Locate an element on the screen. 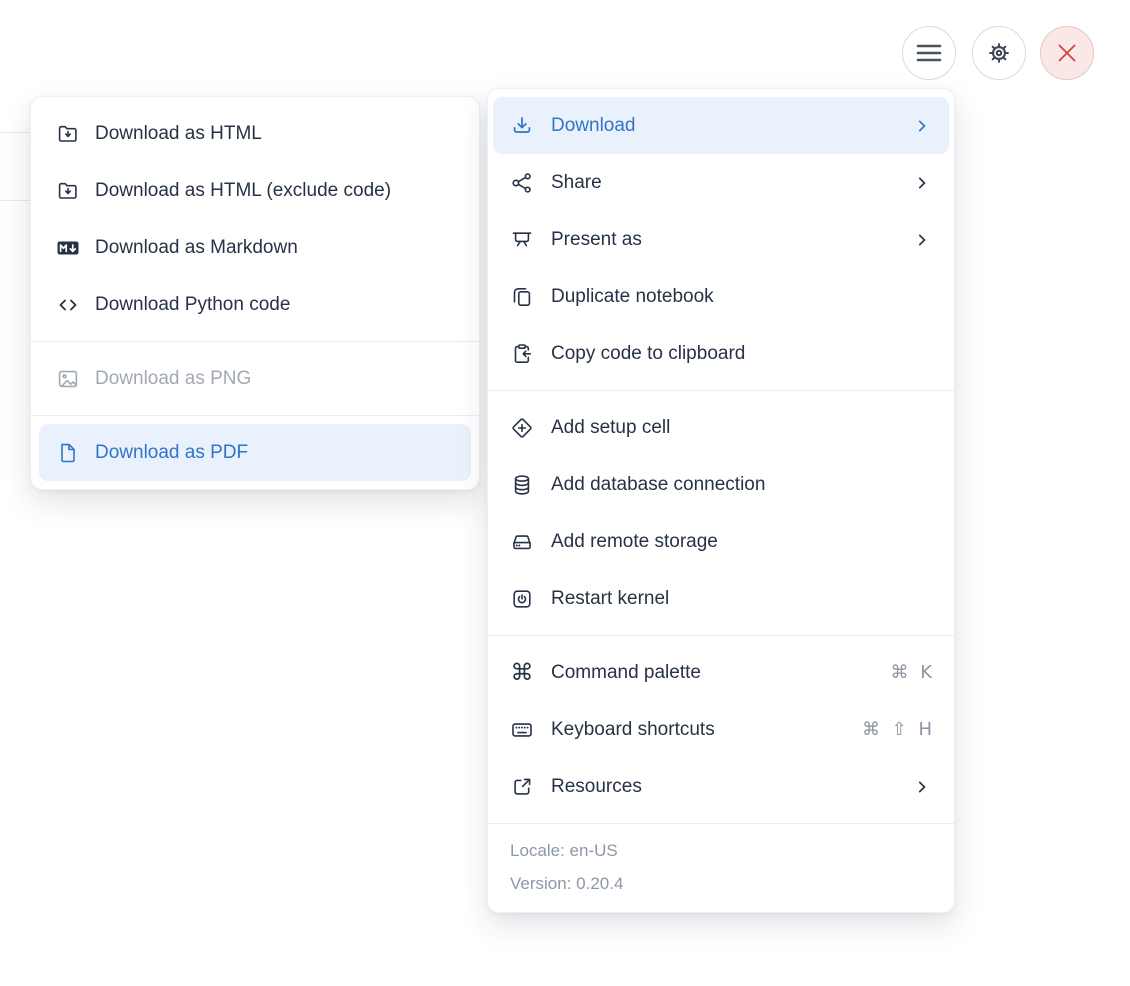 Image resolution: width=1130 pixels, height=986 pixels. menu-item-label: Download as HTML (exclude code) is located at coordinates (243, 190).